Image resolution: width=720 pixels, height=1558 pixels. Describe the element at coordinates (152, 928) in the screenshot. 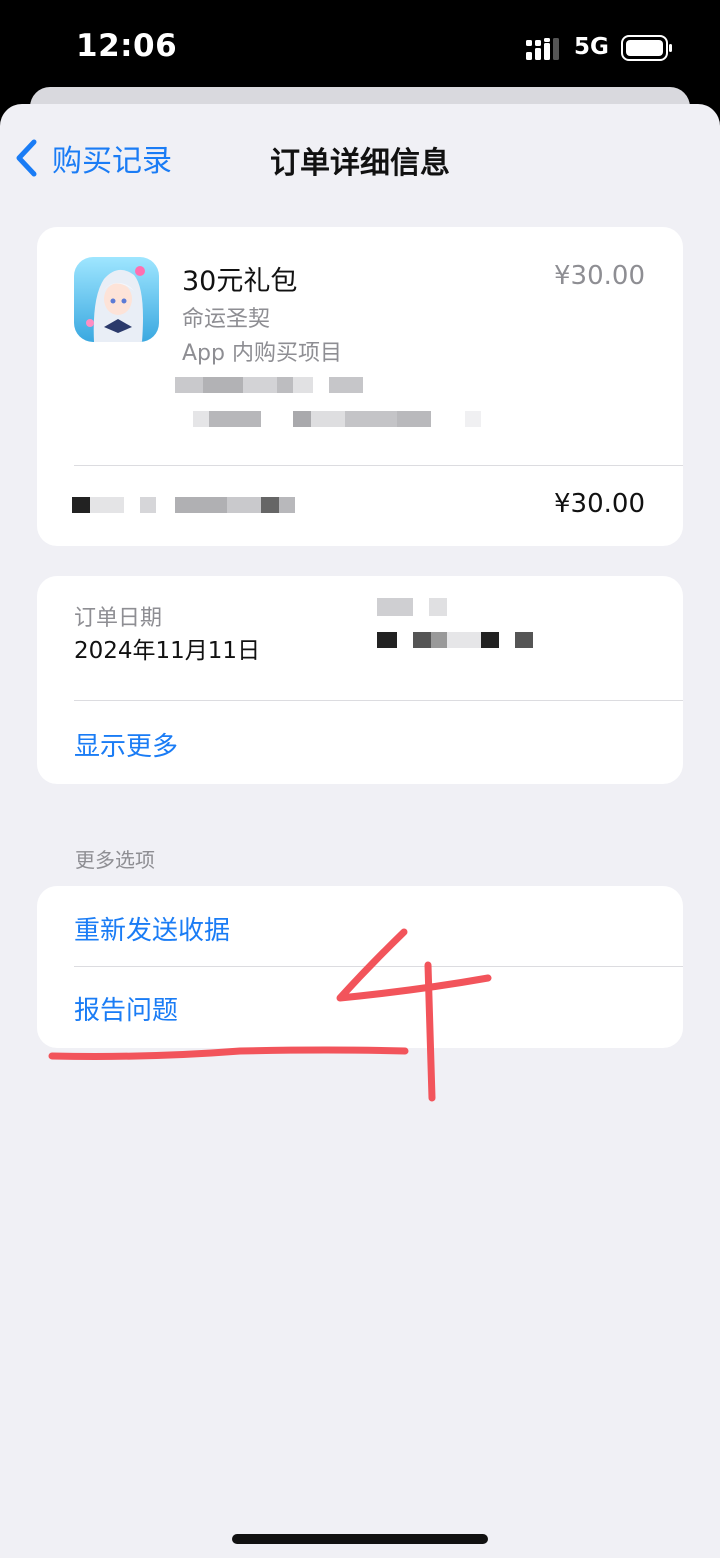

I see `resend-receipt-link: 重新发送收据` at that location.